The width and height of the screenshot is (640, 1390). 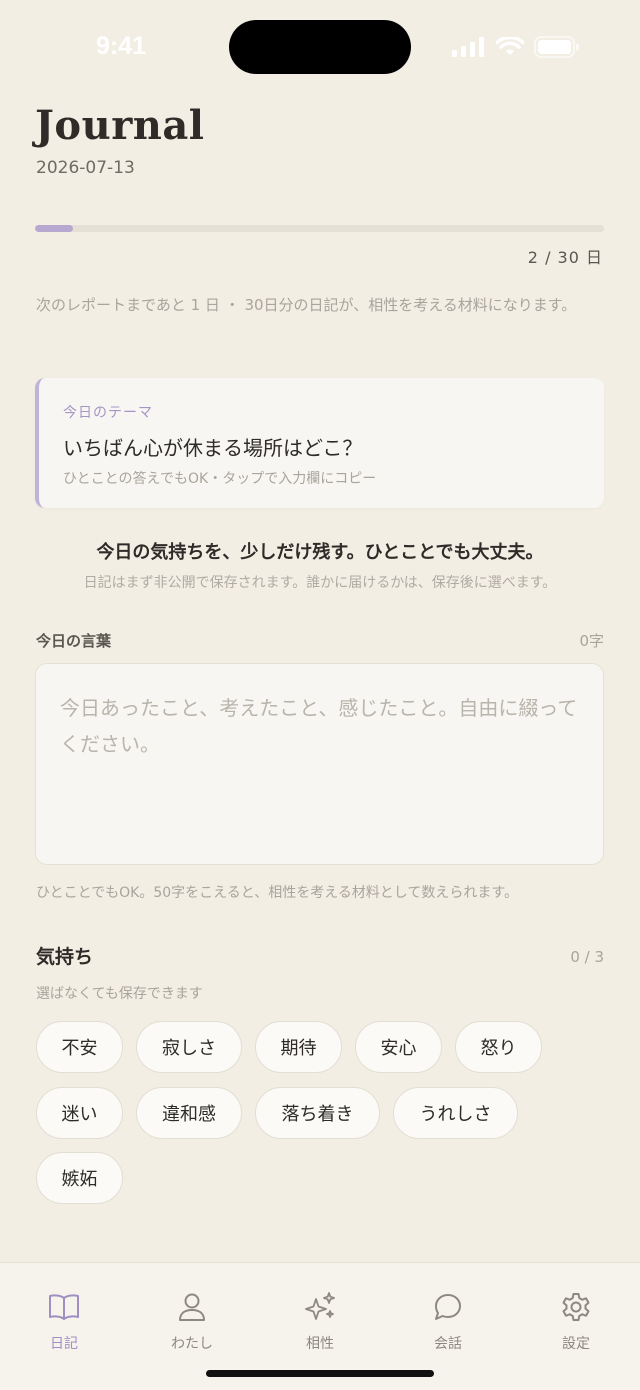 What do you see at coordinates (298, 1047) in the screenshot?
I see `mood-chip-expectation: 期待` at bounding box center [298, 1047].